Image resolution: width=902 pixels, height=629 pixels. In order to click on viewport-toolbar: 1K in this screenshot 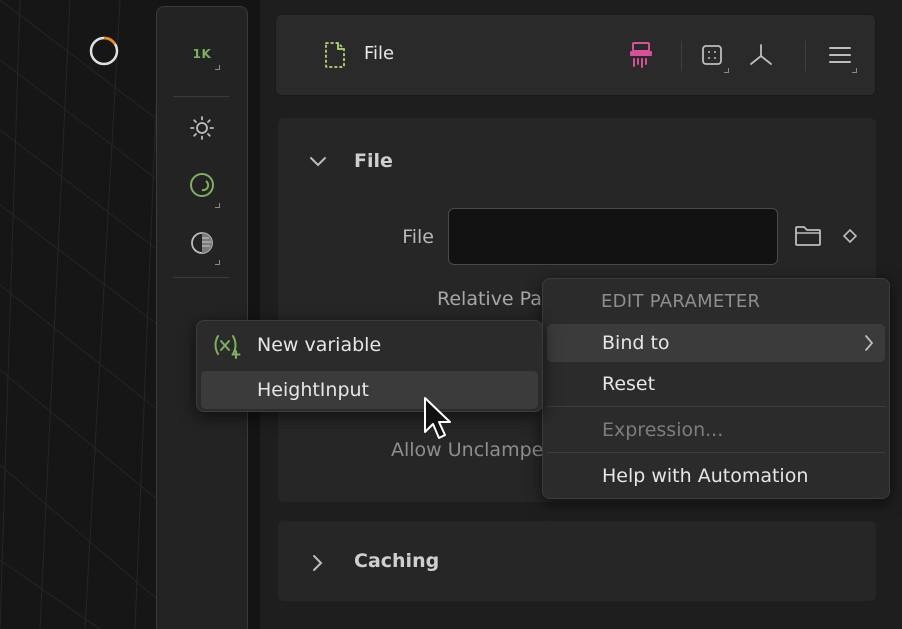, I will do `click(202, 317)`.